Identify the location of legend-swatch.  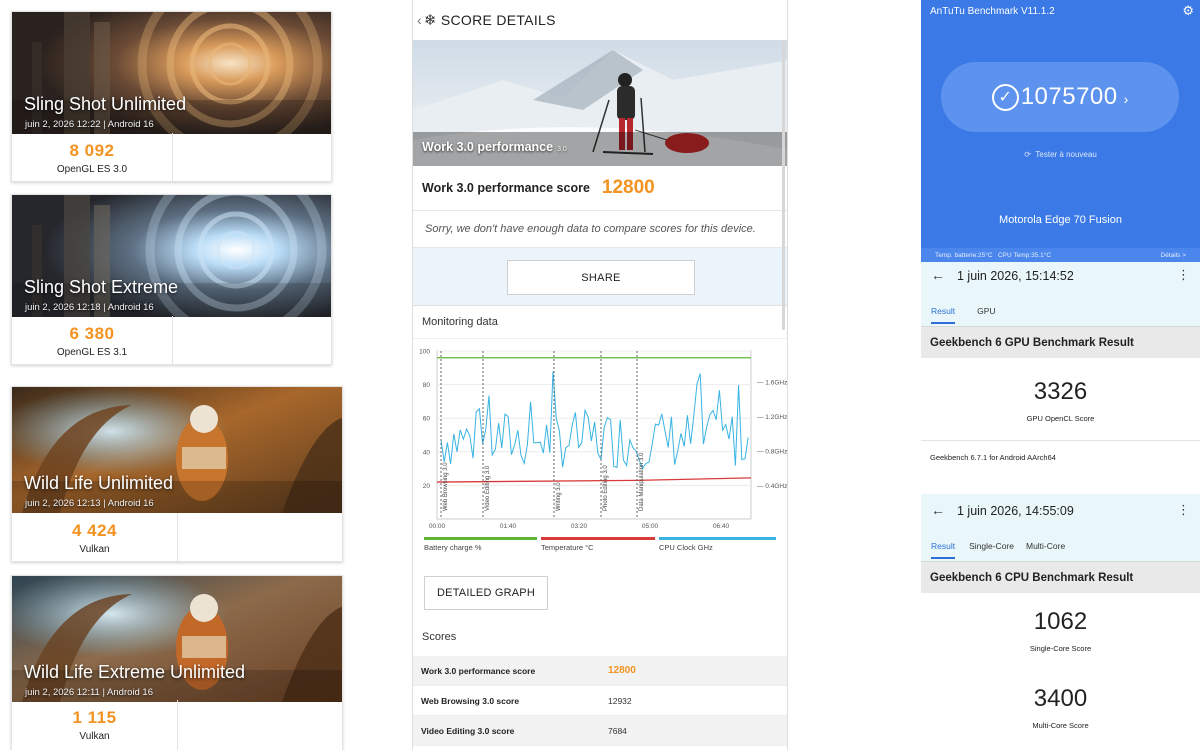
(480, 538).